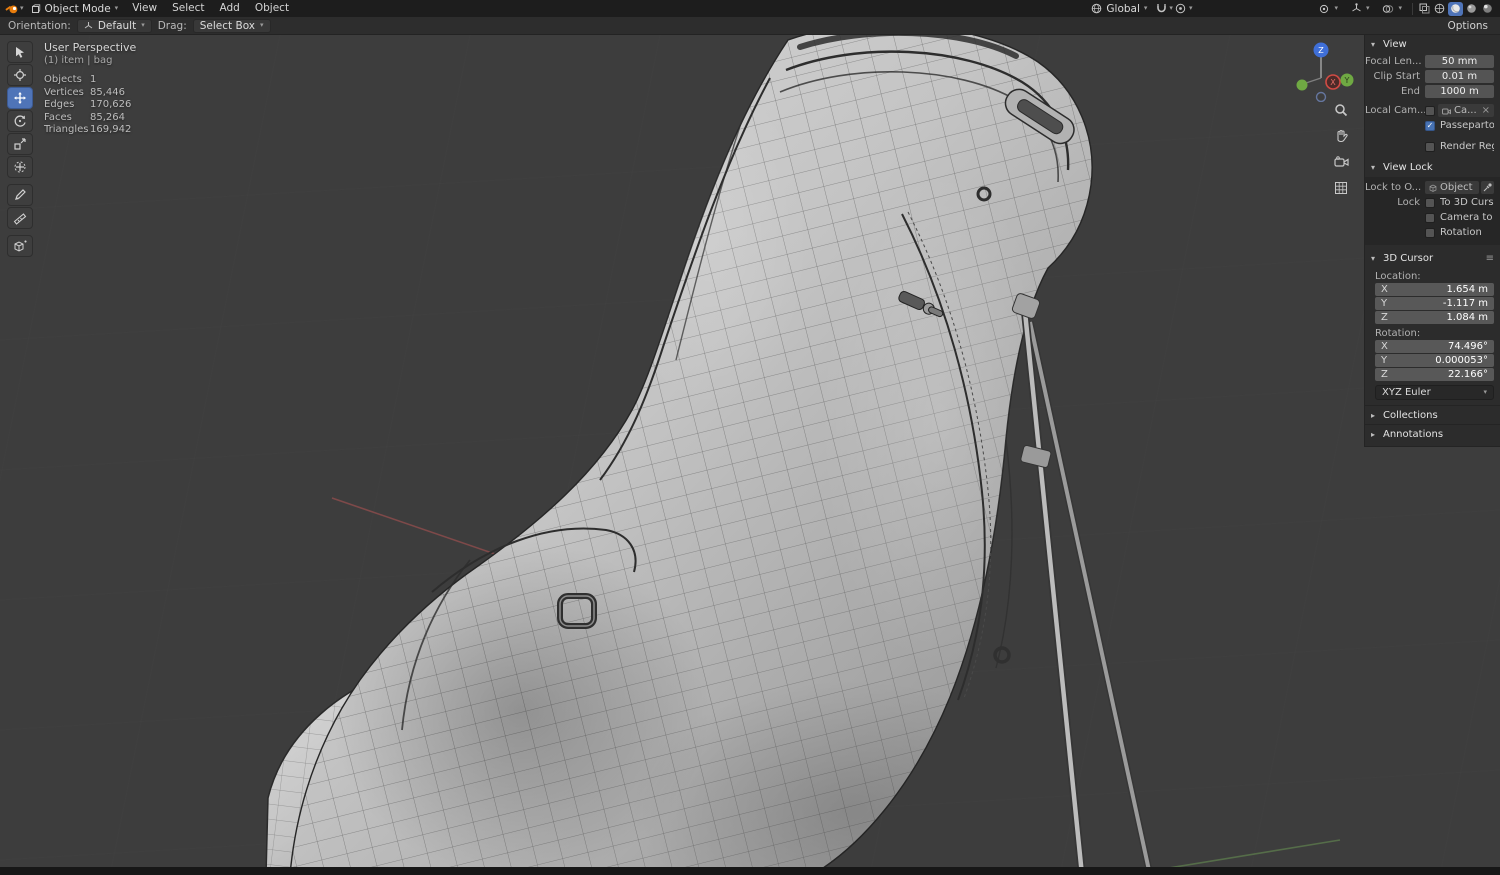 This screenshot has width=1500, height=875. I want to click on navigation-gizmo: Z X Y, so click(1324, 71).